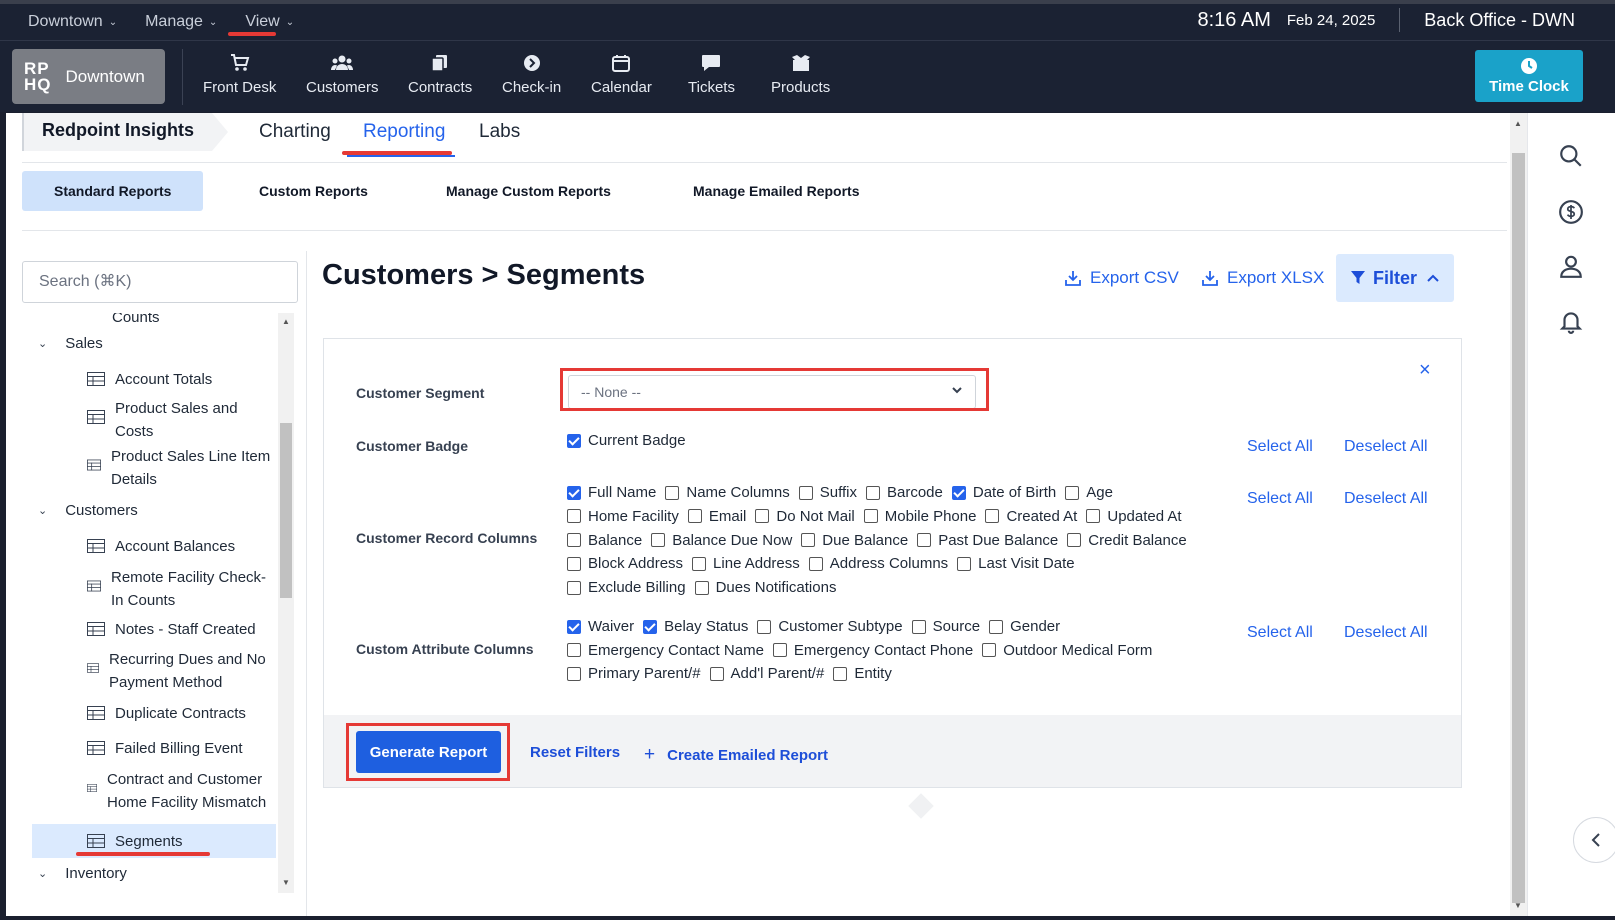 Image resolution: width=1615 pixels, height=920 pixels. I want to click on sidebar-scrollbar: ▲ ▼, so click(286, 603).